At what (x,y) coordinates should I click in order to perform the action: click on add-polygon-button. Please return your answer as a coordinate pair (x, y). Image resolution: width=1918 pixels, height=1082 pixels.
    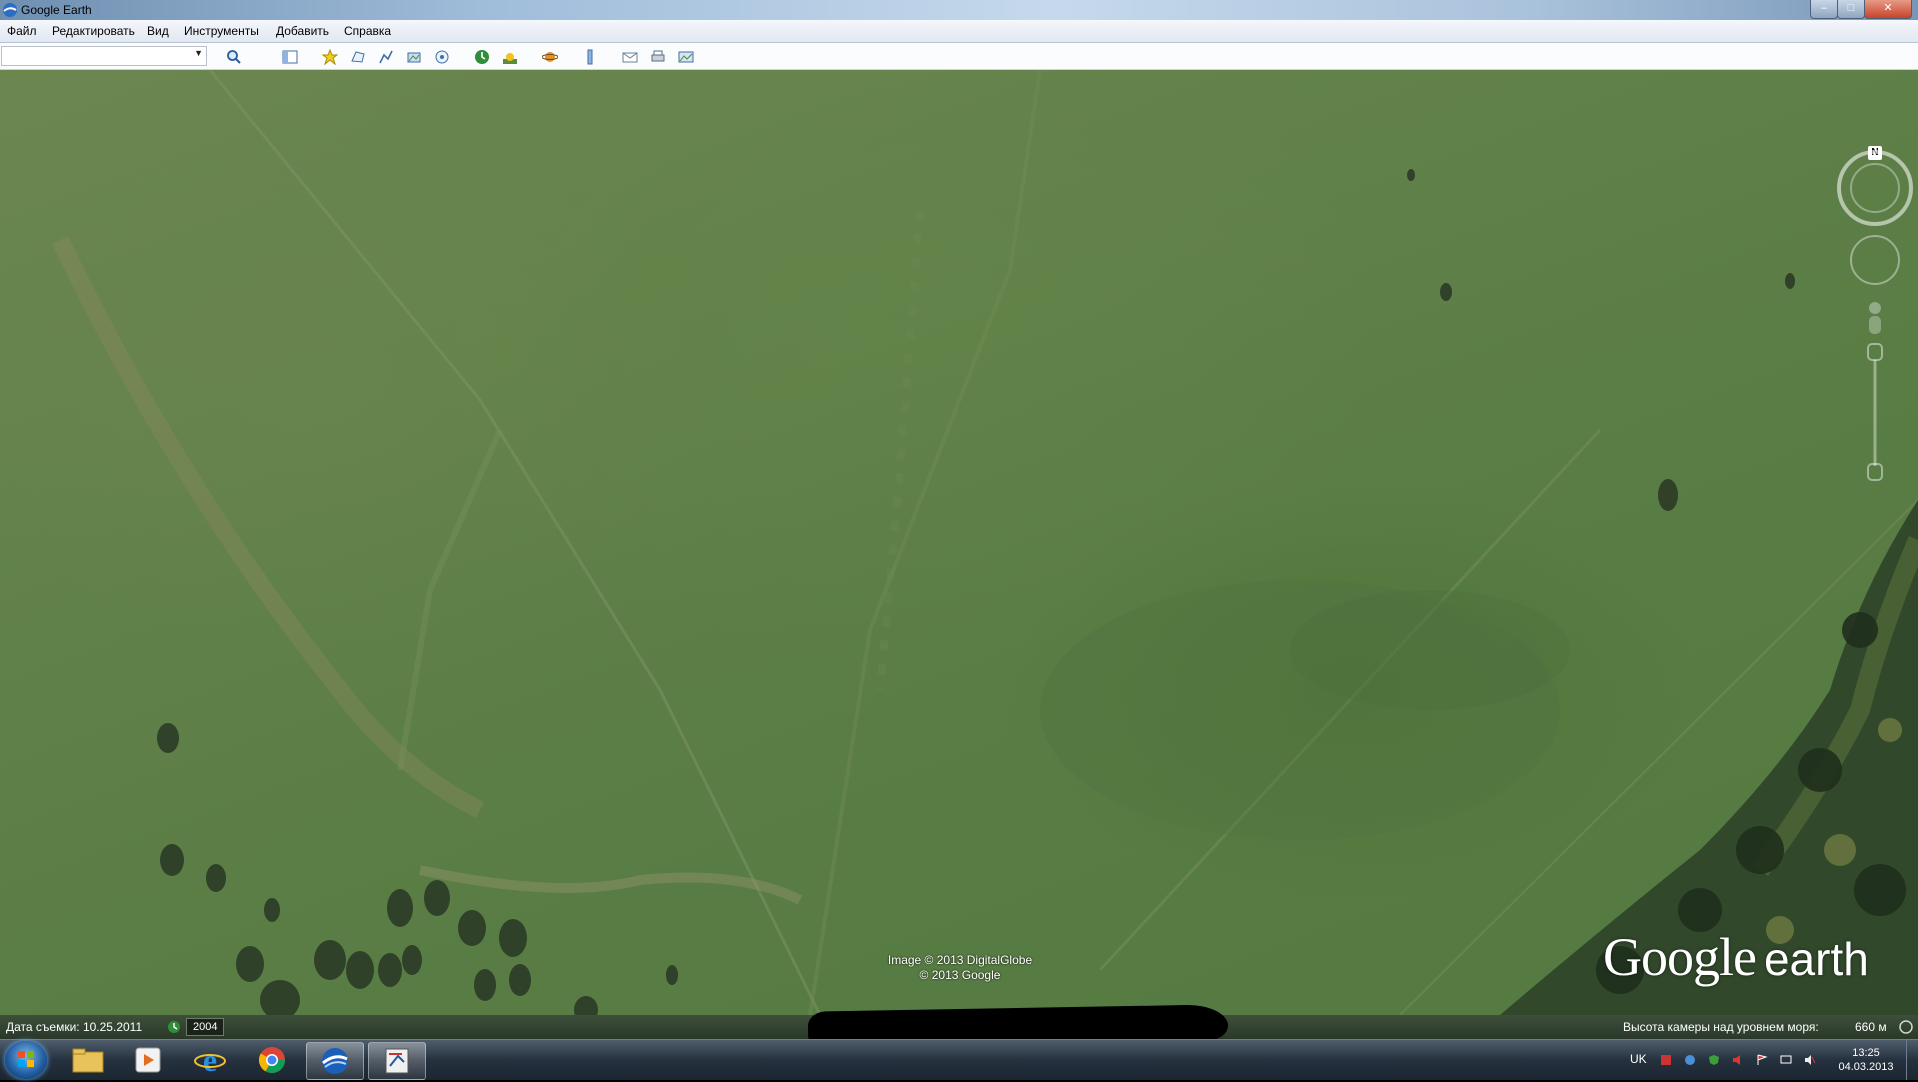
    Looking at the image, I should click on (358, 57).